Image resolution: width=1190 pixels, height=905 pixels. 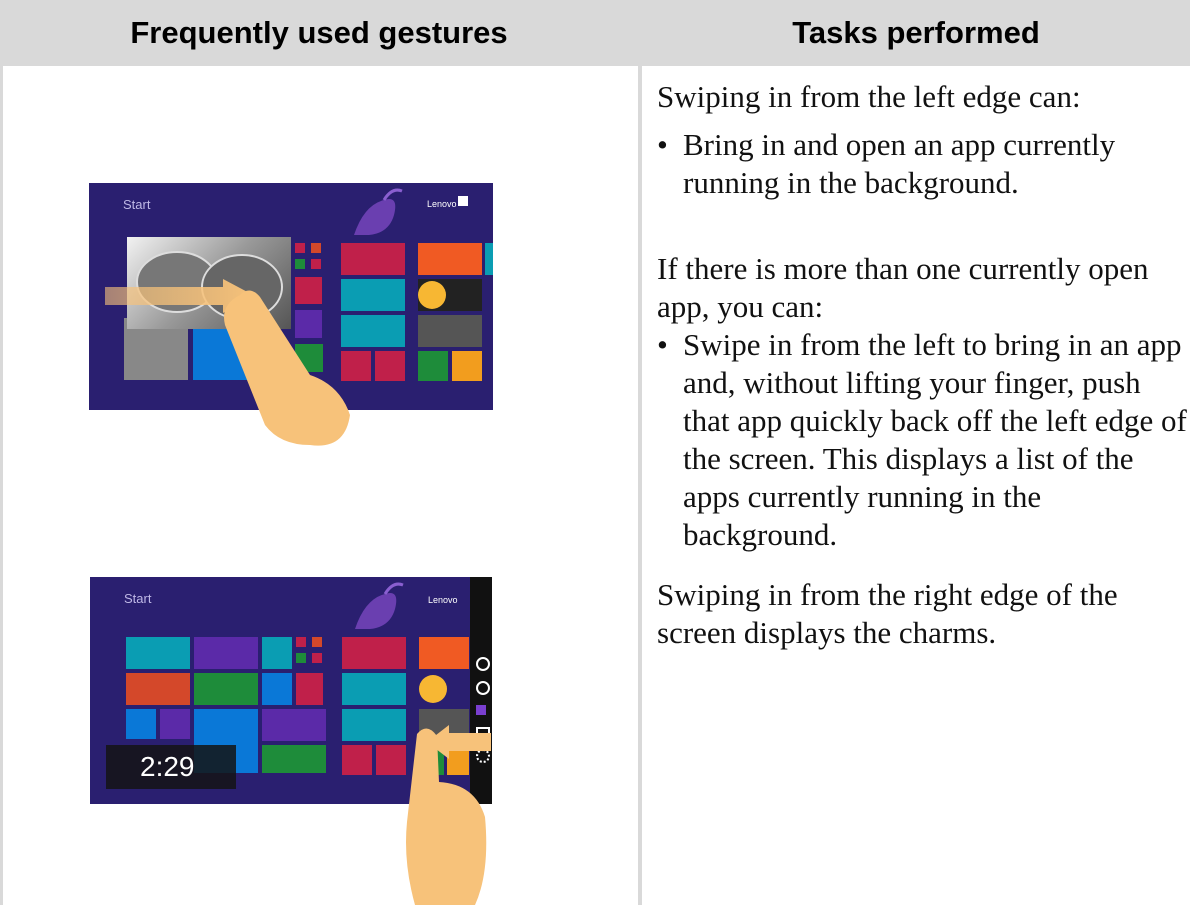 I want to click on start-charm-icon, so click(x=481, y=710).